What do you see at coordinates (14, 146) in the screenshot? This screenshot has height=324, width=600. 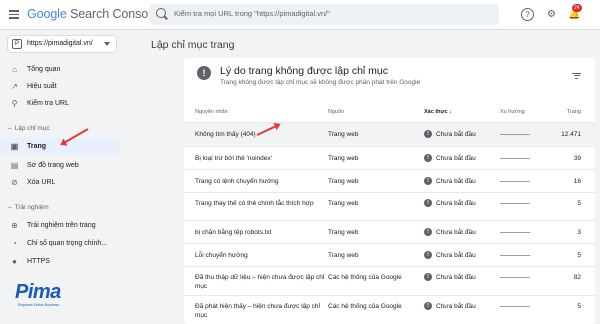 I see `pages-icon: ▣` at bounding box center [14, 146].